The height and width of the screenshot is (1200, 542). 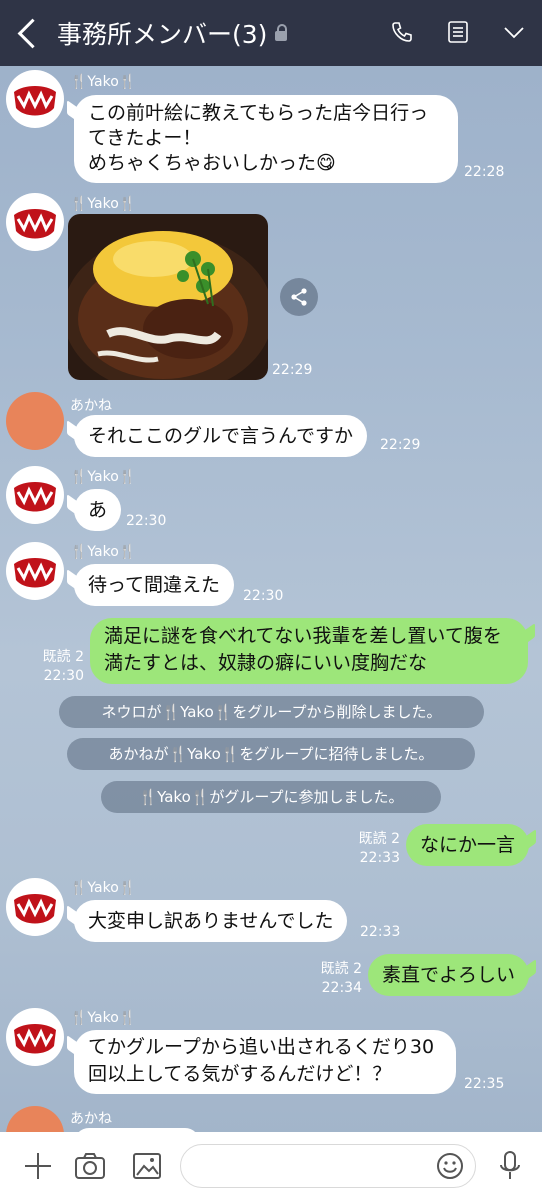 I want to click on timestamp: 22:28, so click(x=484, y=172).